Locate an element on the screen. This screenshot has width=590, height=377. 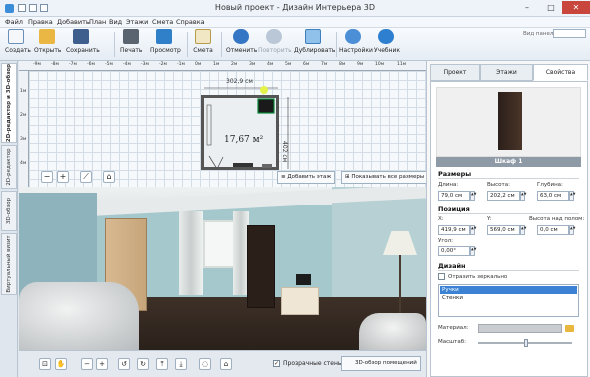
3d-armchair is located at coordinates (392, 331).